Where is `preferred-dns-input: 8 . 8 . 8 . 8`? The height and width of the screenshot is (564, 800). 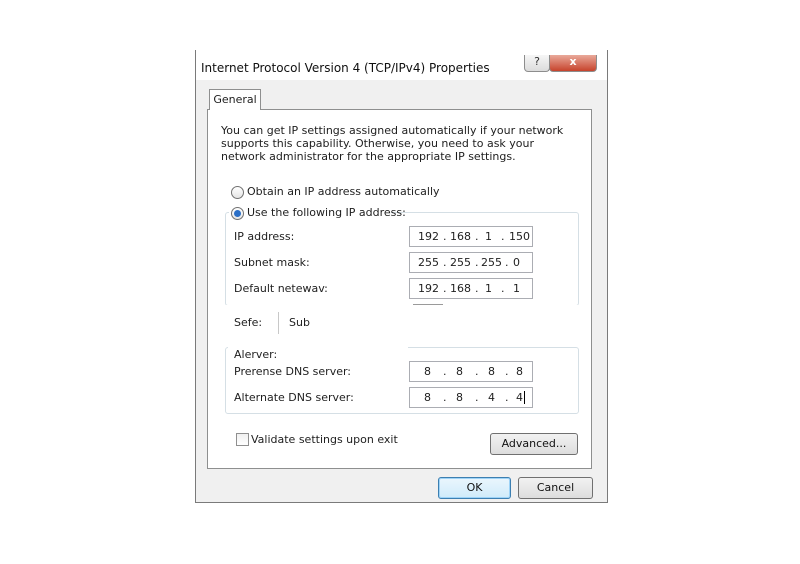 preferred-dns-input: 8 . 8 . 8 . 8 is located at coordinates (471, 371).